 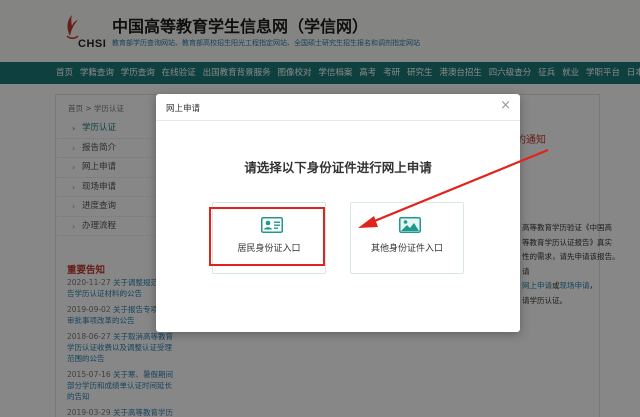 I want to click on id-card-icon, so click(x=272, y=225).